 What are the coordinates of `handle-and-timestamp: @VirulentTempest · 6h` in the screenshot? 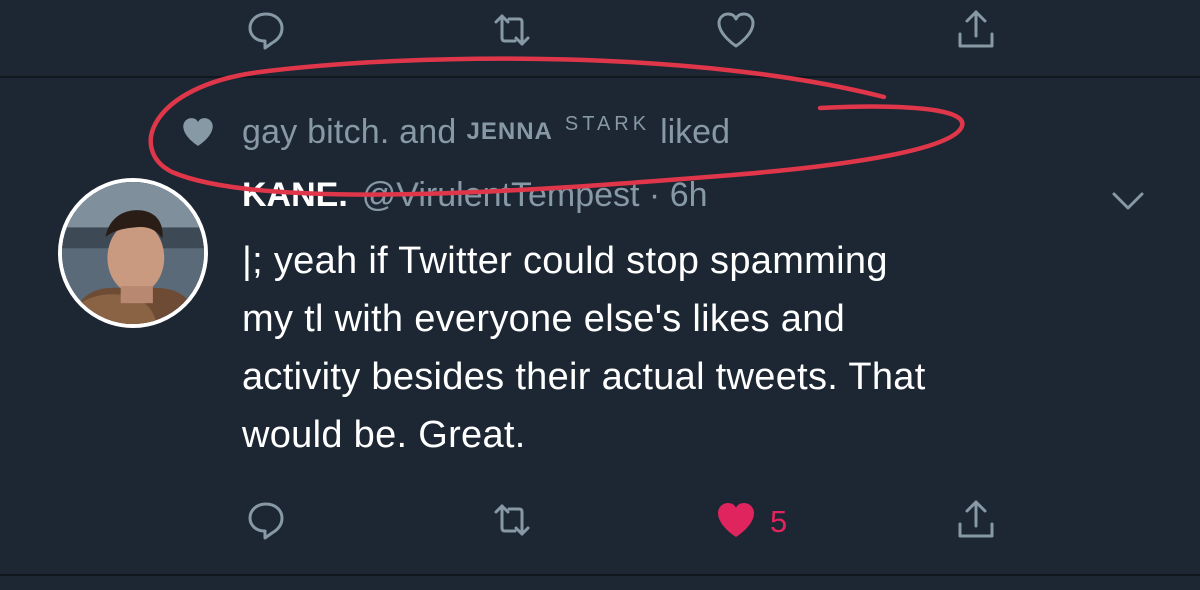 It's located at (535, 195).